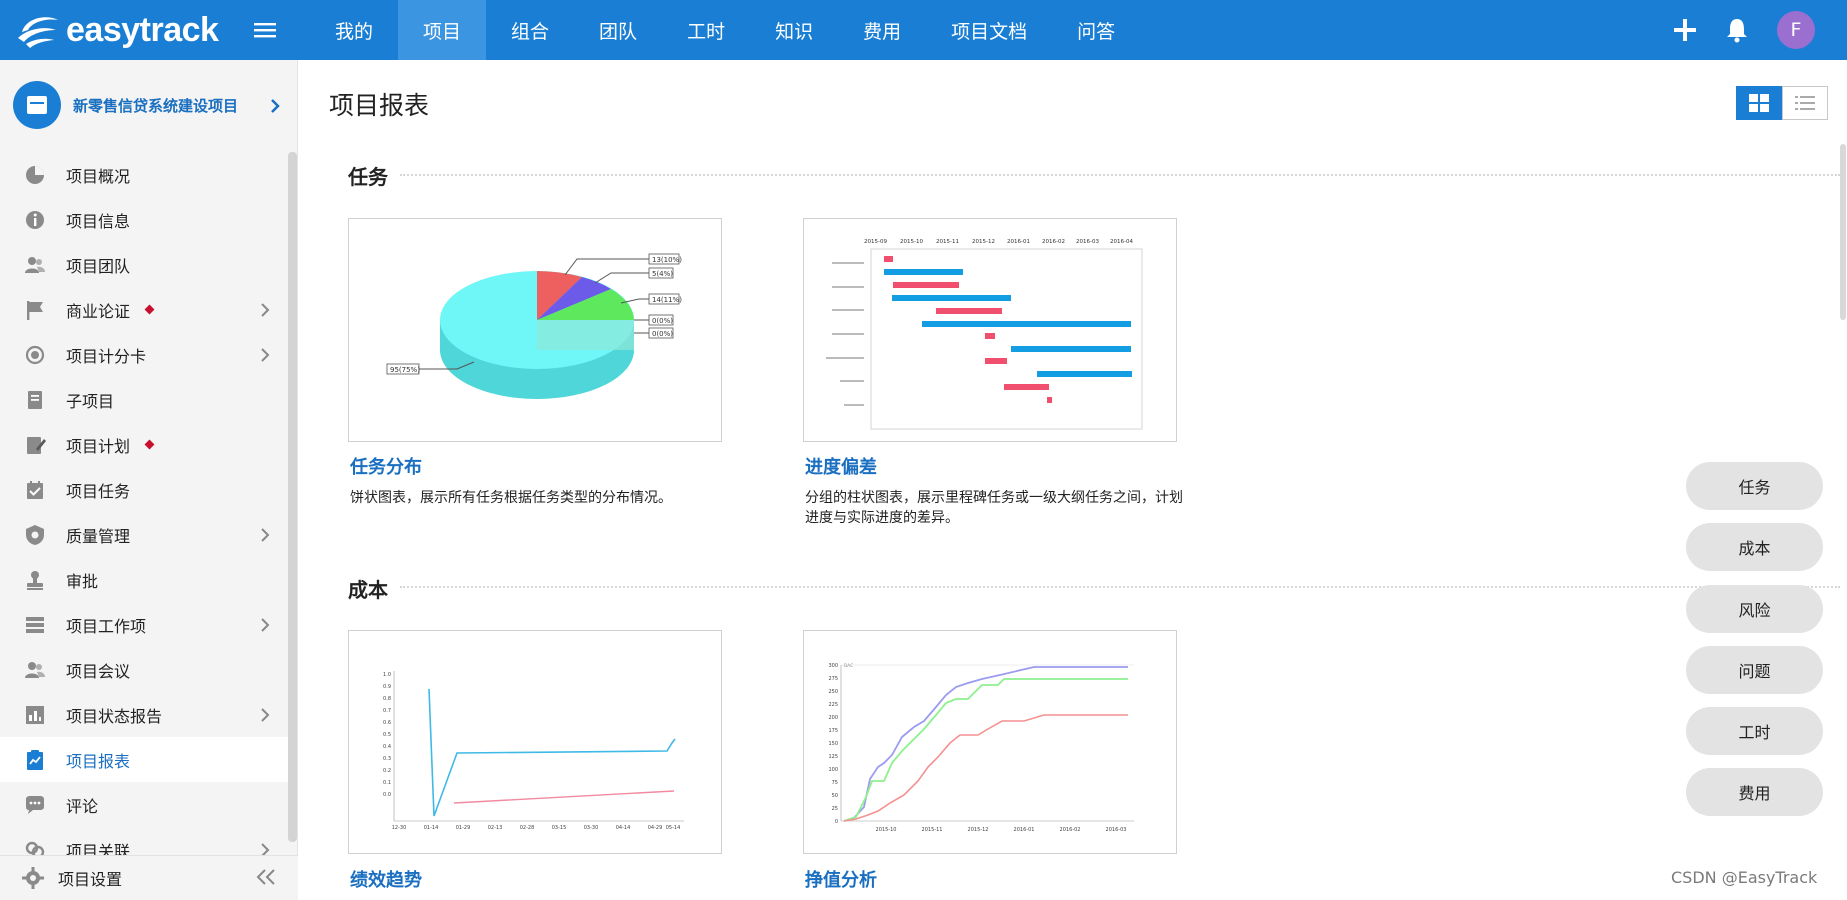 Image resolution: width=1847 pixels, height=900 pixels. I want to click on sidebar-item-label: 项目任务, so click(98, 491).